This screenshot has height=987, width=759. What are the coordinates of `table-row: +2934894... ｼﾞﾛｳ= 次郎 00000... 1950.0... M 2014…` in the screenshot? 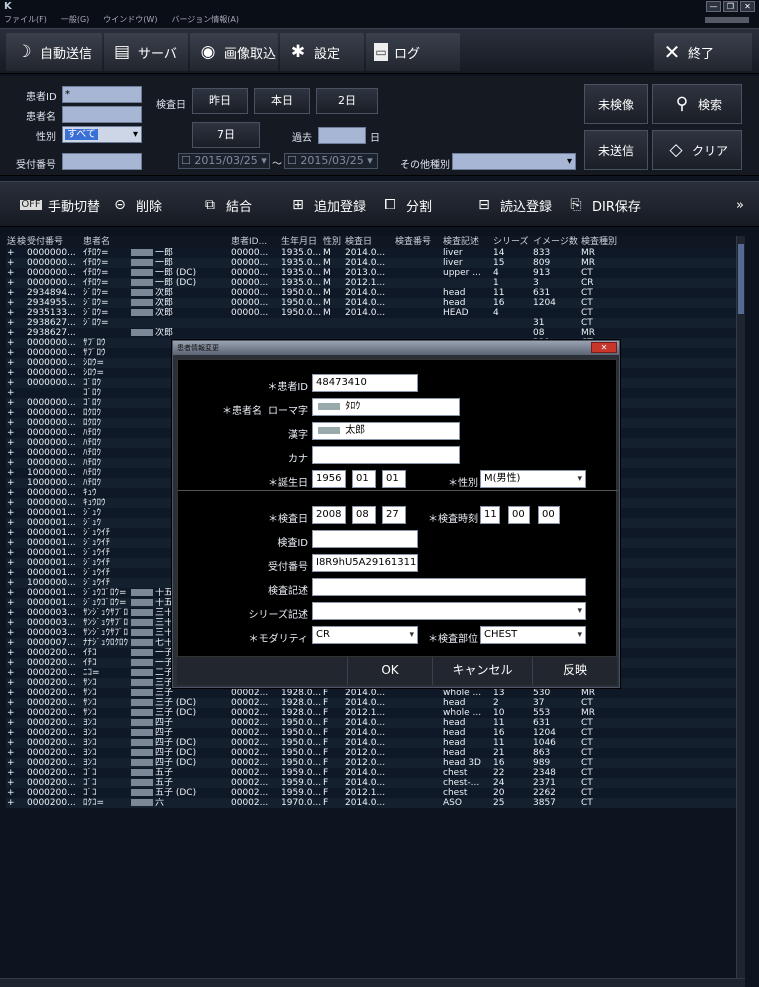 It's located at (371, 293).